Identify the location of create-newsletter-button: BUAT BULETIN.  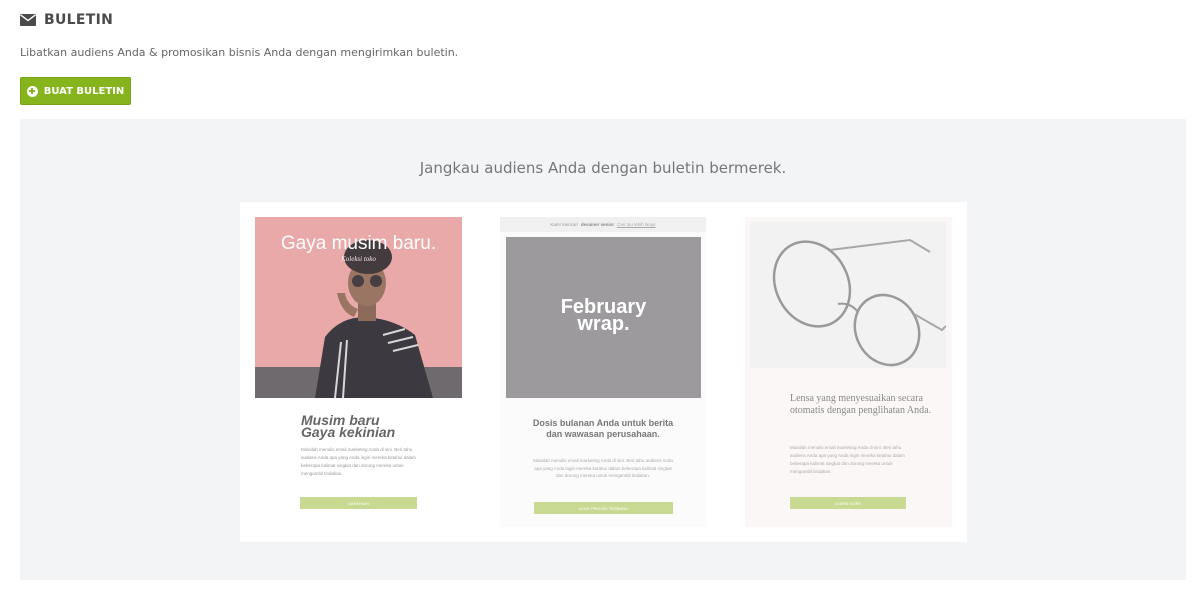
(75, 91).